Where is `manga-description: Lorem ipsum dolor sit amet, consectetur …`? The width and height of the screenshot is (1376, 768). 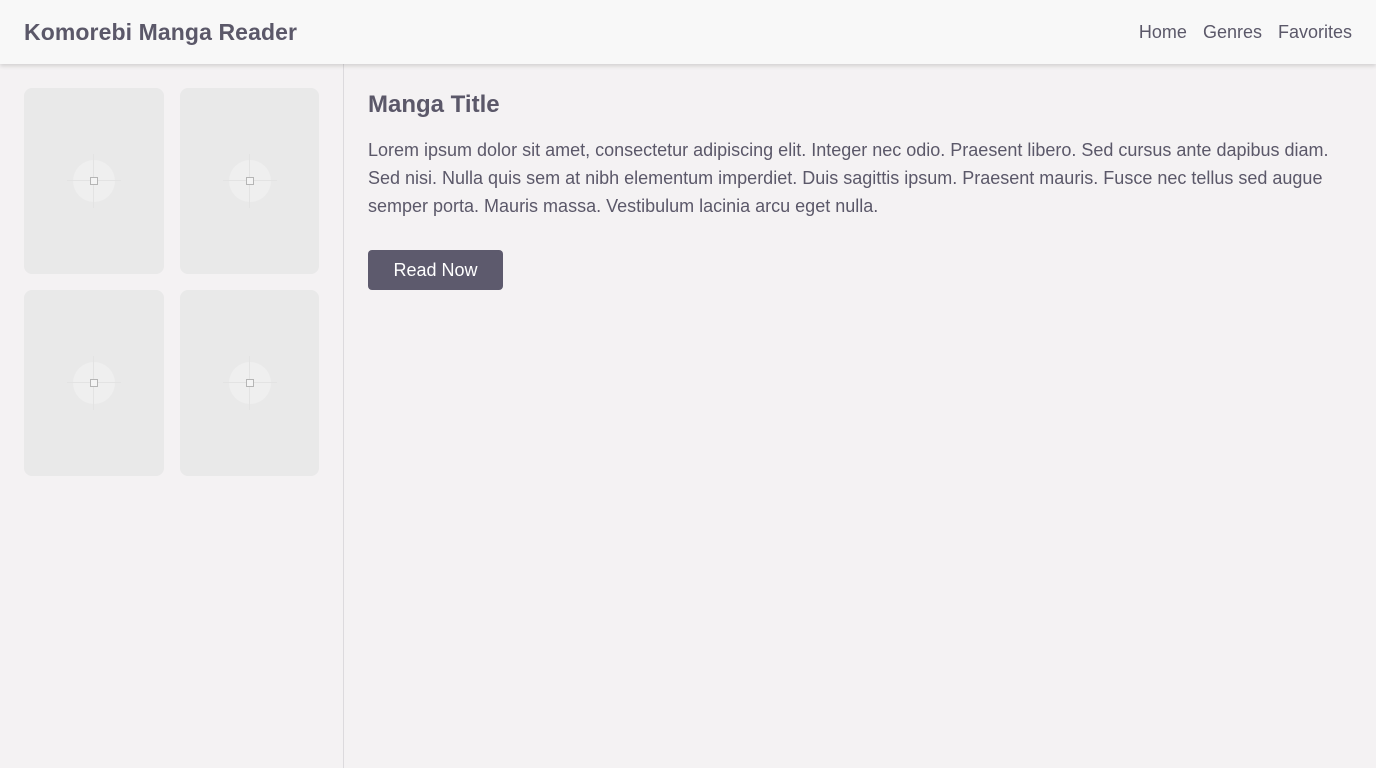 manga-description: Lorem ipsum dolor sit amet, consectetur … is located at coordinates (848, 178).